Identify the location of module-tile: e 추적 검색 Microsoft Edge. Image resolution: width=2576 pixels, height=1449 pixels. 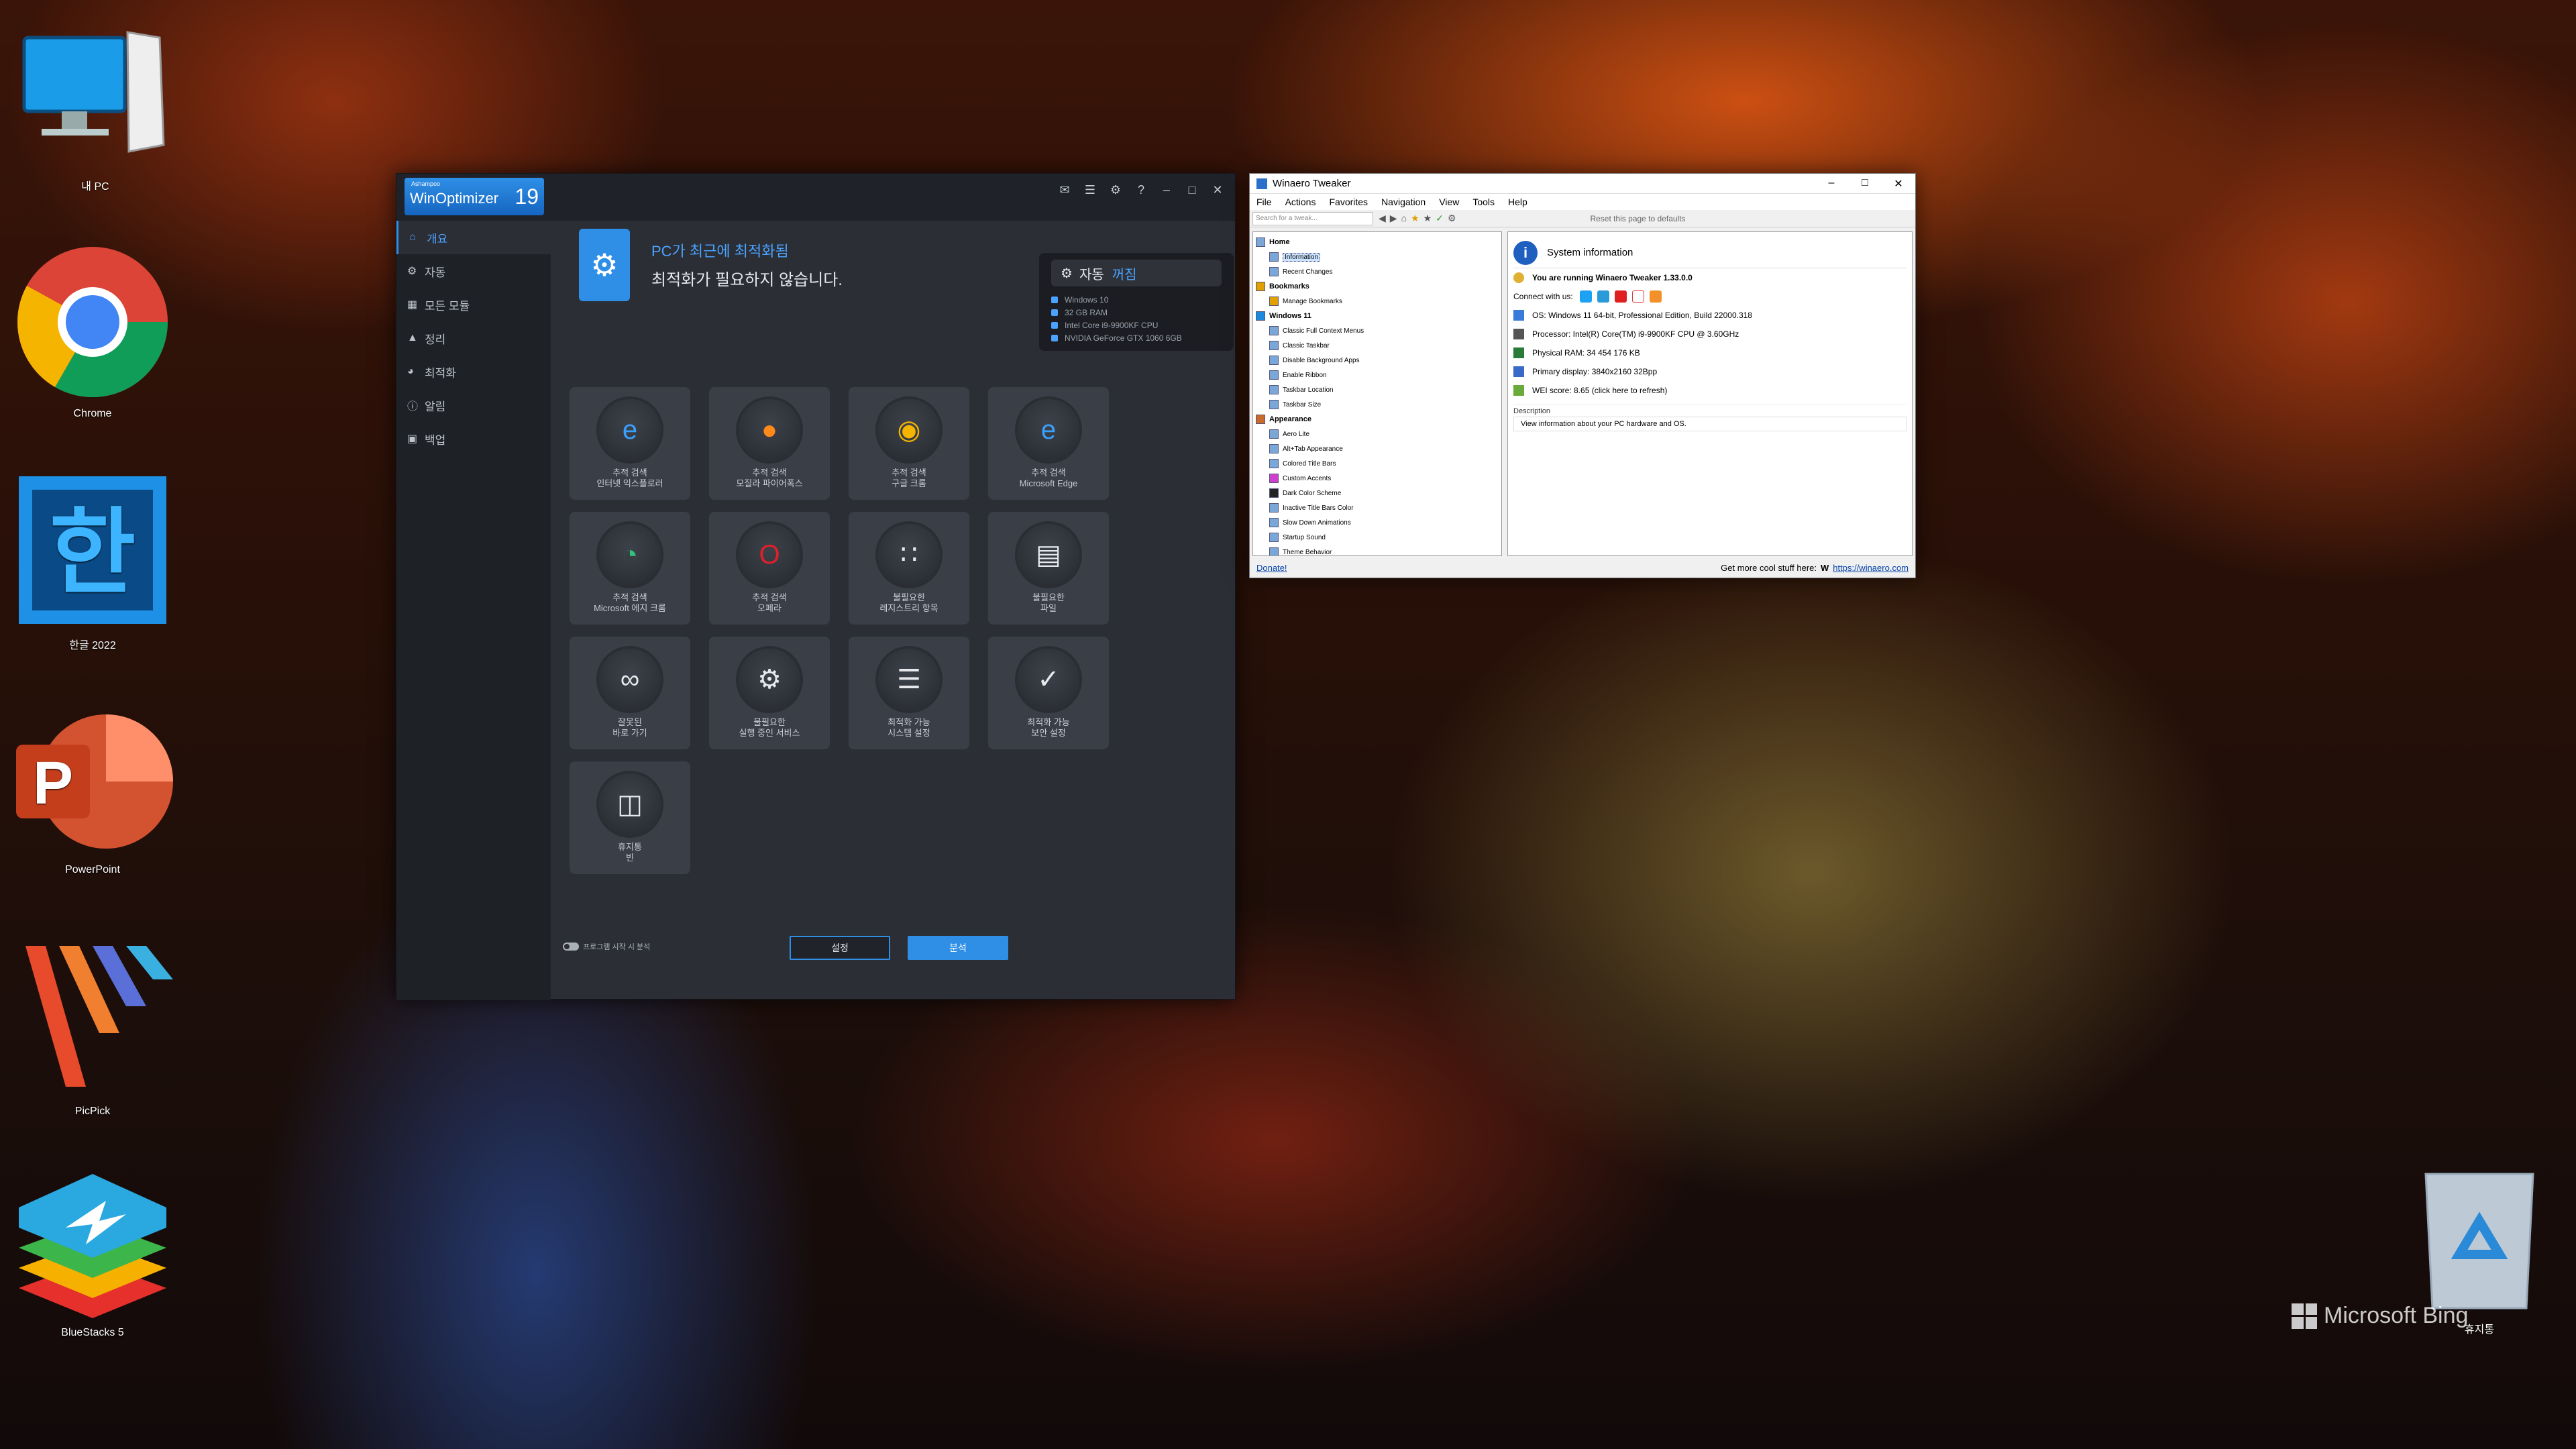
(1048, 443).